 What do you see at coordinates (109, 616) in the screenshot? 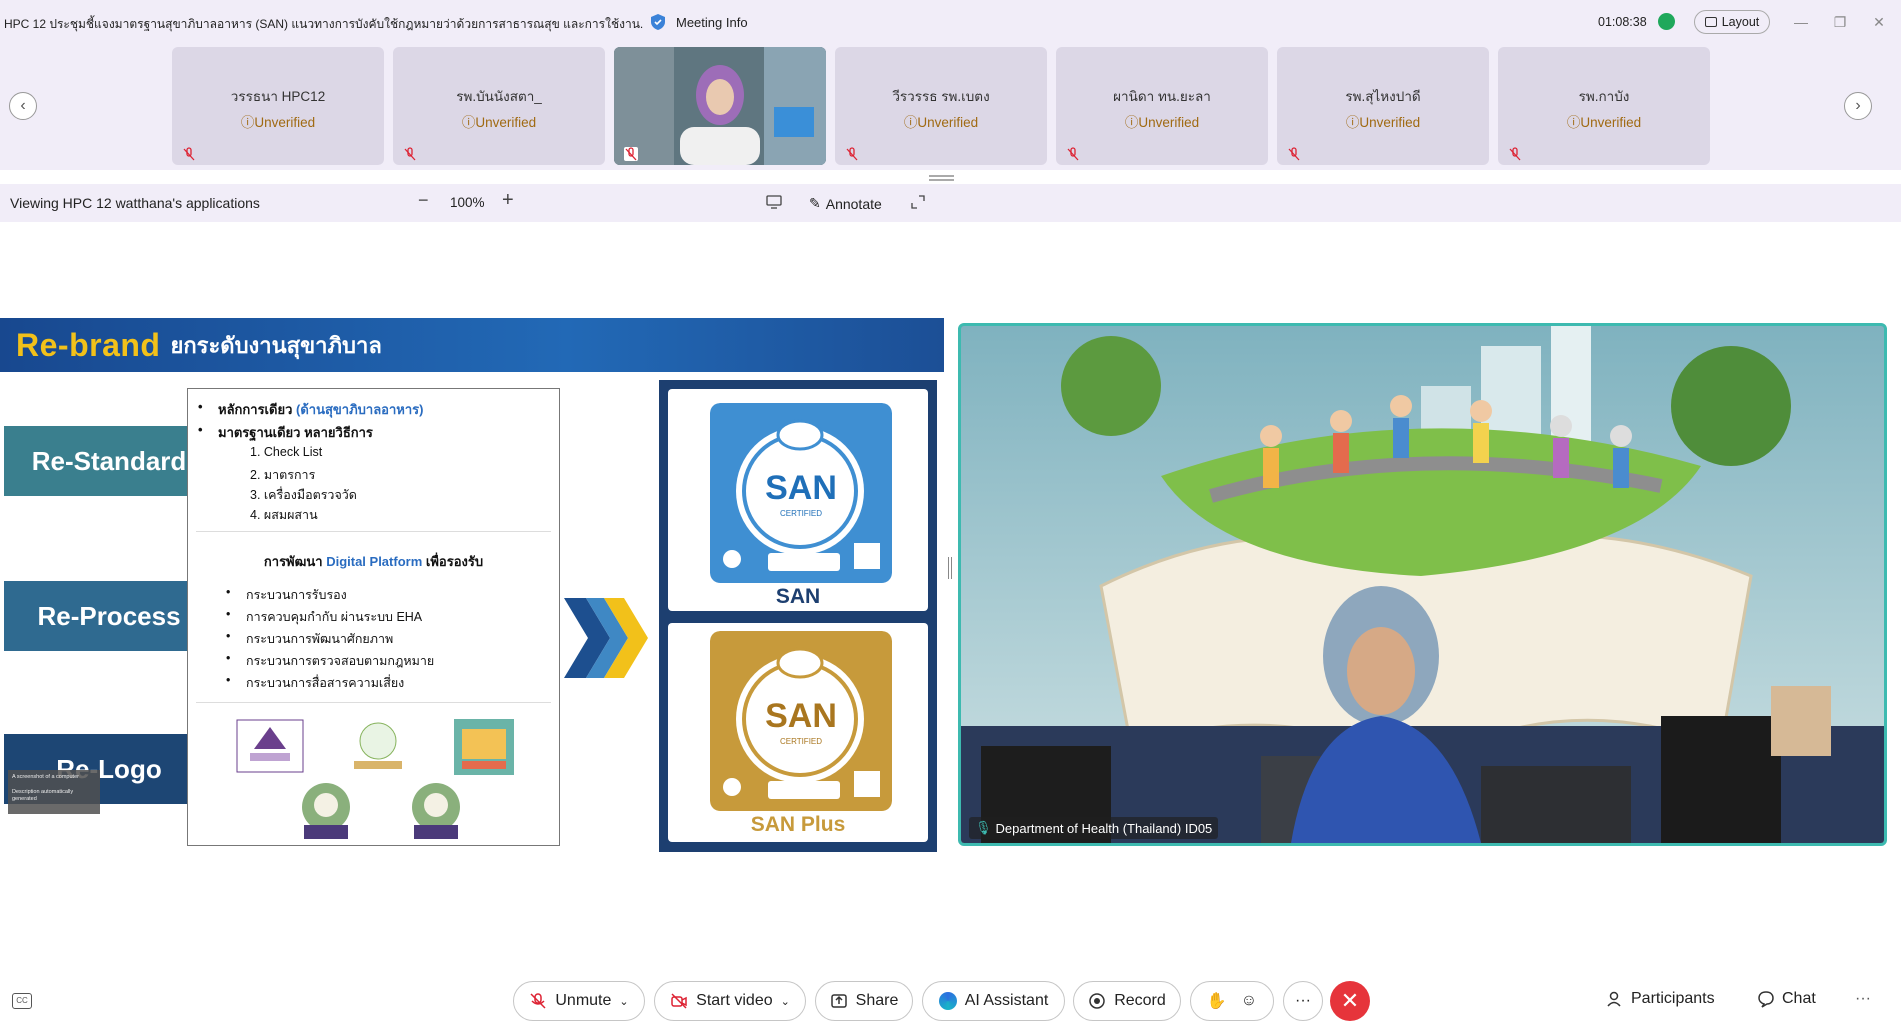
I see `re-process-label: Re-Process` at bounding box center [109, 616].